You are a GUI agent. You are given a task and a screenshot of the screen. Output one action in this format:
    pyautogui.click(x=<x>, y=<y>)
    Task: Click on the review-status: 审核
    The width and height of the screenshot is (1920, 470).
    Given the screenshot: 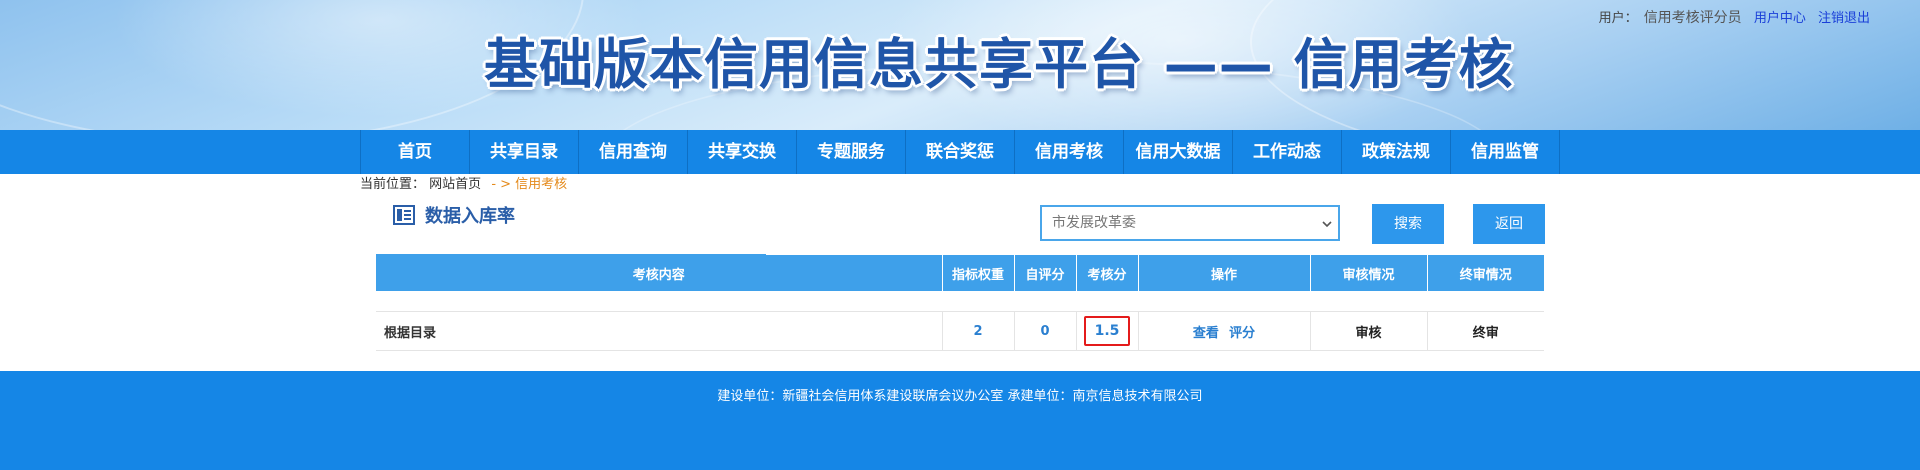 What is the action you would take?
    pyautogui.click(x=1368, y=333)
    